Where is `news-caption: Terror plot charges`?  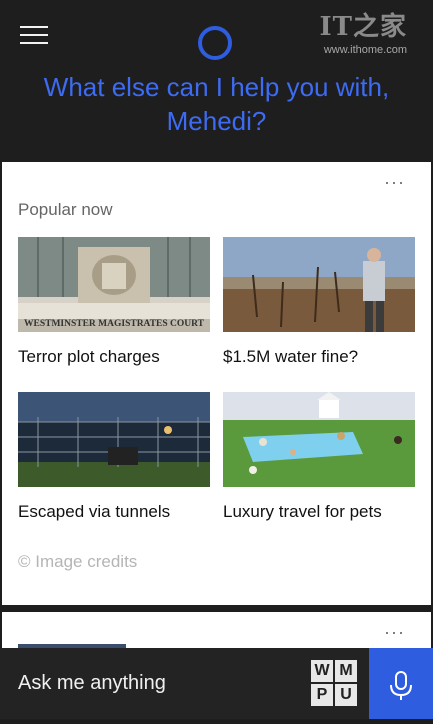 news-caption: Terror plot charges is located at coordinates (89, 356).